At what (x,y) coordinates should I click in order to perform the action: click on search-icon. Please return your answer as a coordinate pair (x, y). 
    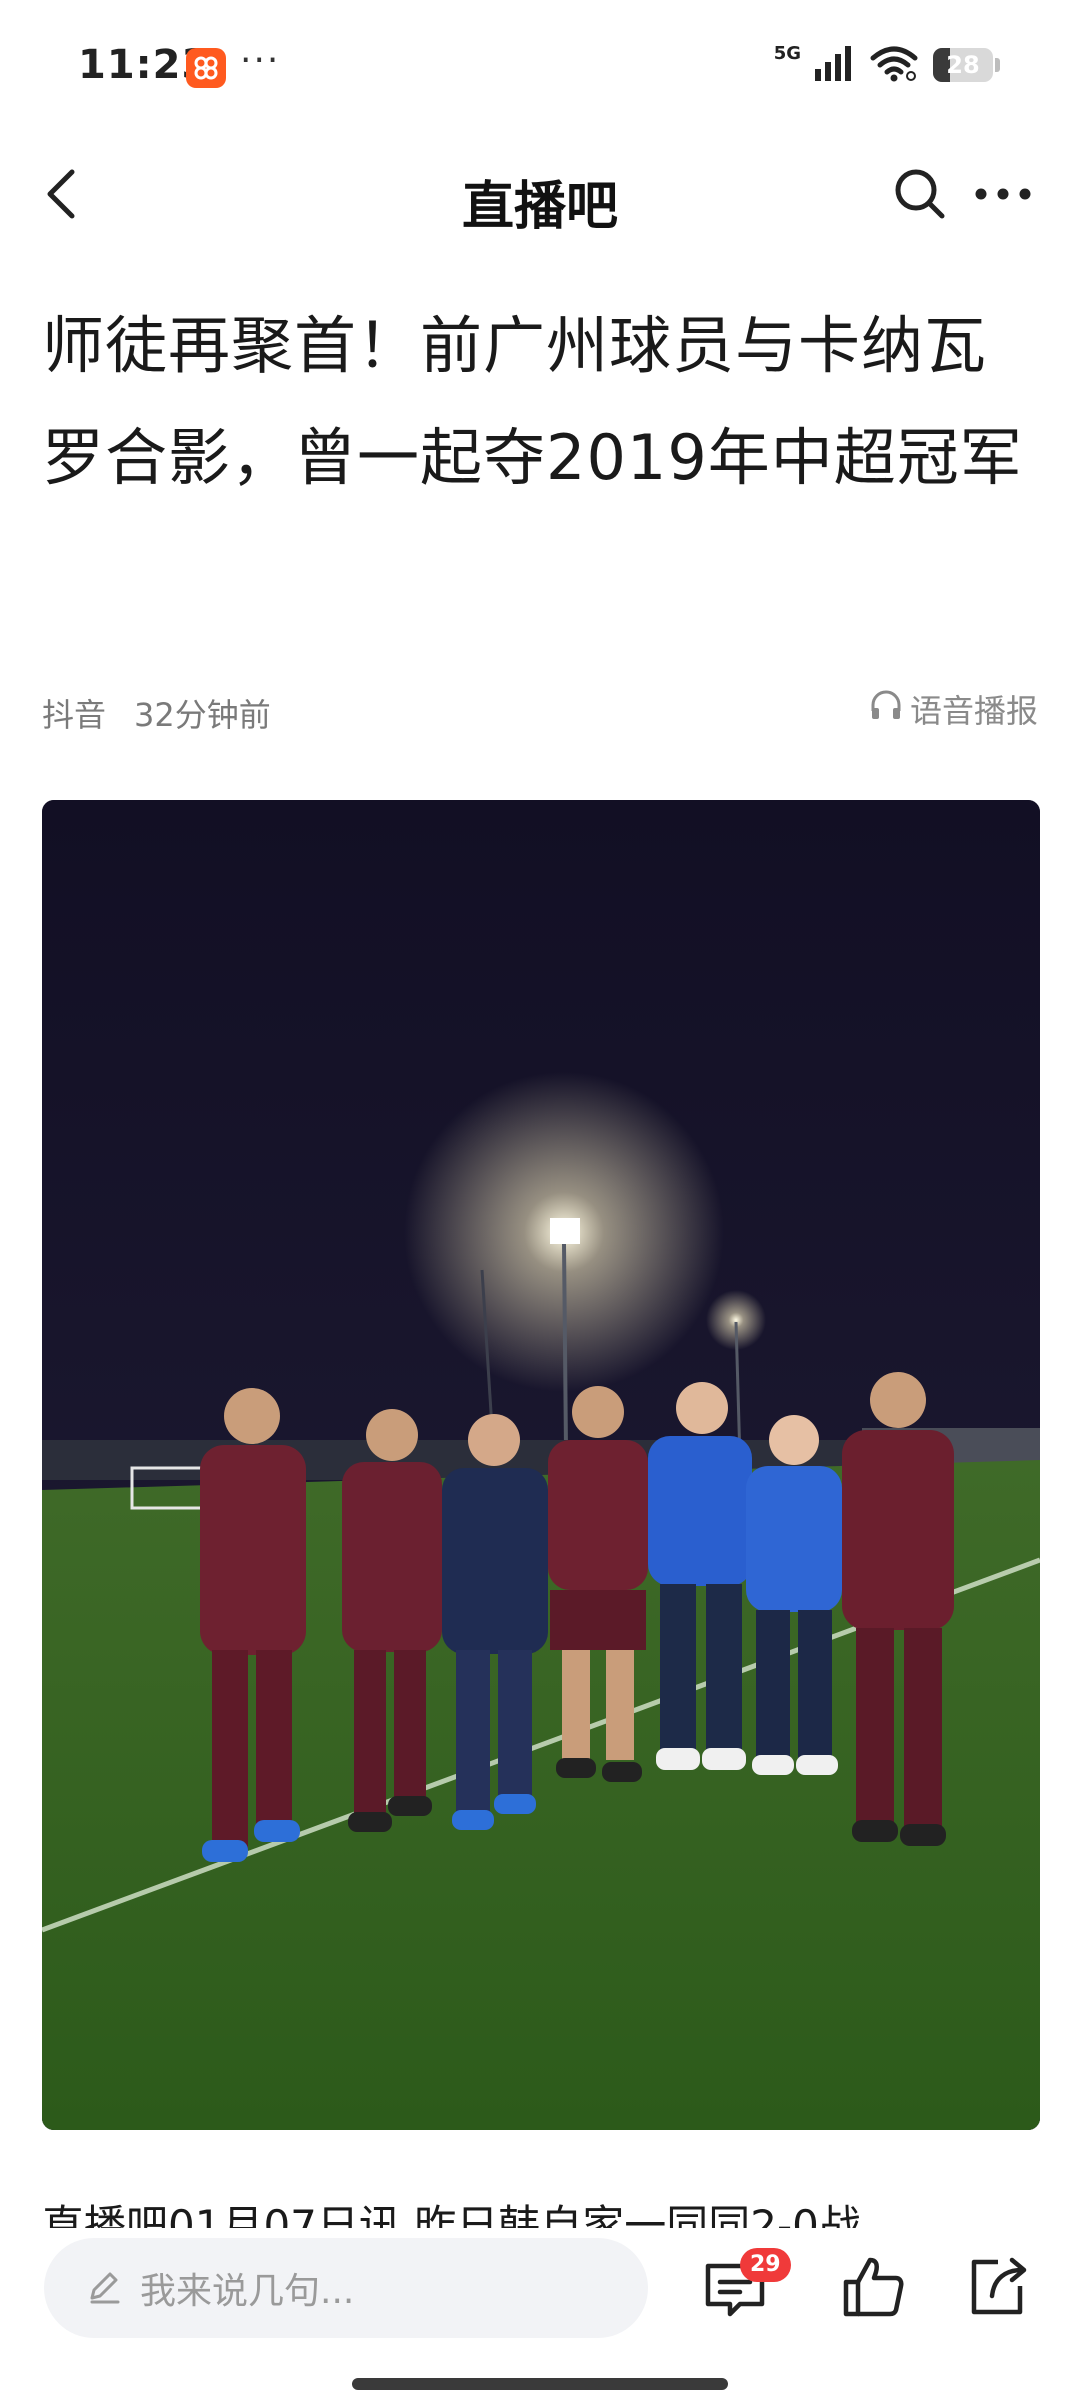
    Looking at the image, I should click on (920, 194).